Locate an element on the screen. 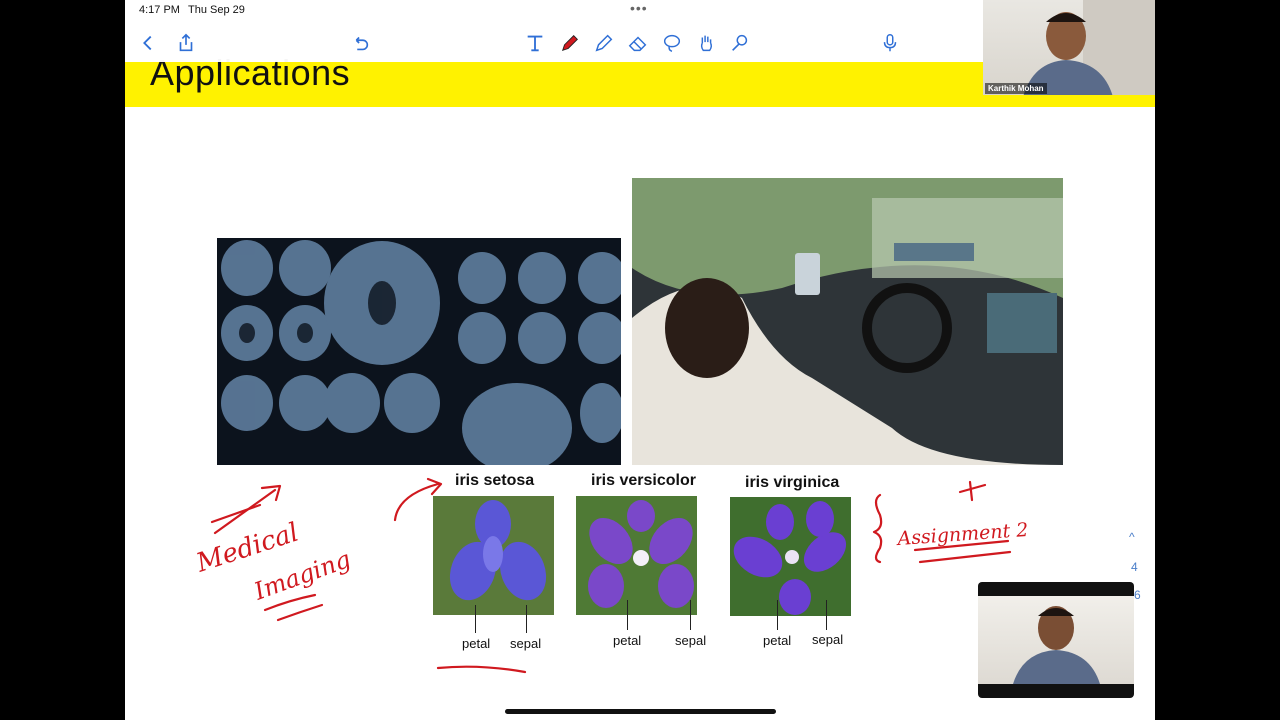 Image resolution: width=1280 pixels, height=720 pixels. home-indicator is located at coordinates (640, 711).